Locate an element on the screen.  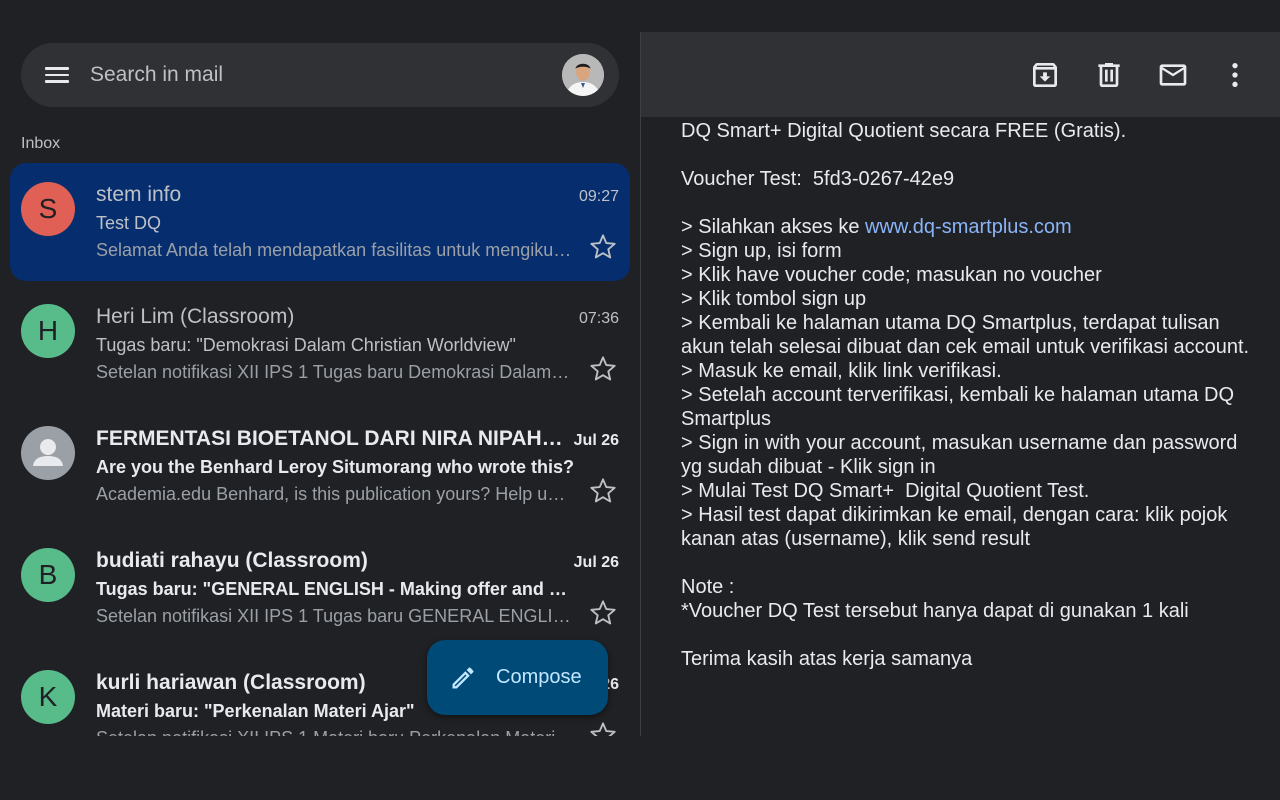
sender-name: budiati rahayu (Classroom) is located at coordinates (232, 560).